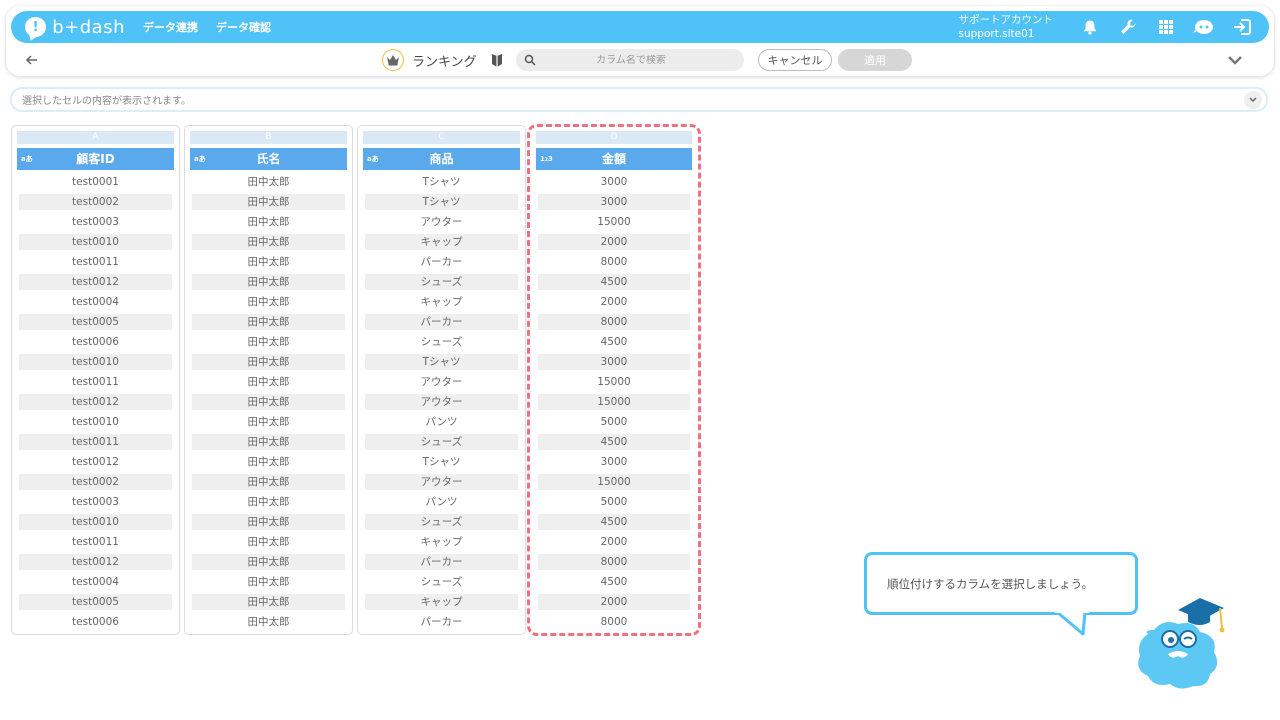 Image resolution: width=1280 pixels, height=720 pixels. What do you see at coordinates (441, 159) in the screenshot?
I see `column-header: aあ 商品` at bounding box center [441, 159].